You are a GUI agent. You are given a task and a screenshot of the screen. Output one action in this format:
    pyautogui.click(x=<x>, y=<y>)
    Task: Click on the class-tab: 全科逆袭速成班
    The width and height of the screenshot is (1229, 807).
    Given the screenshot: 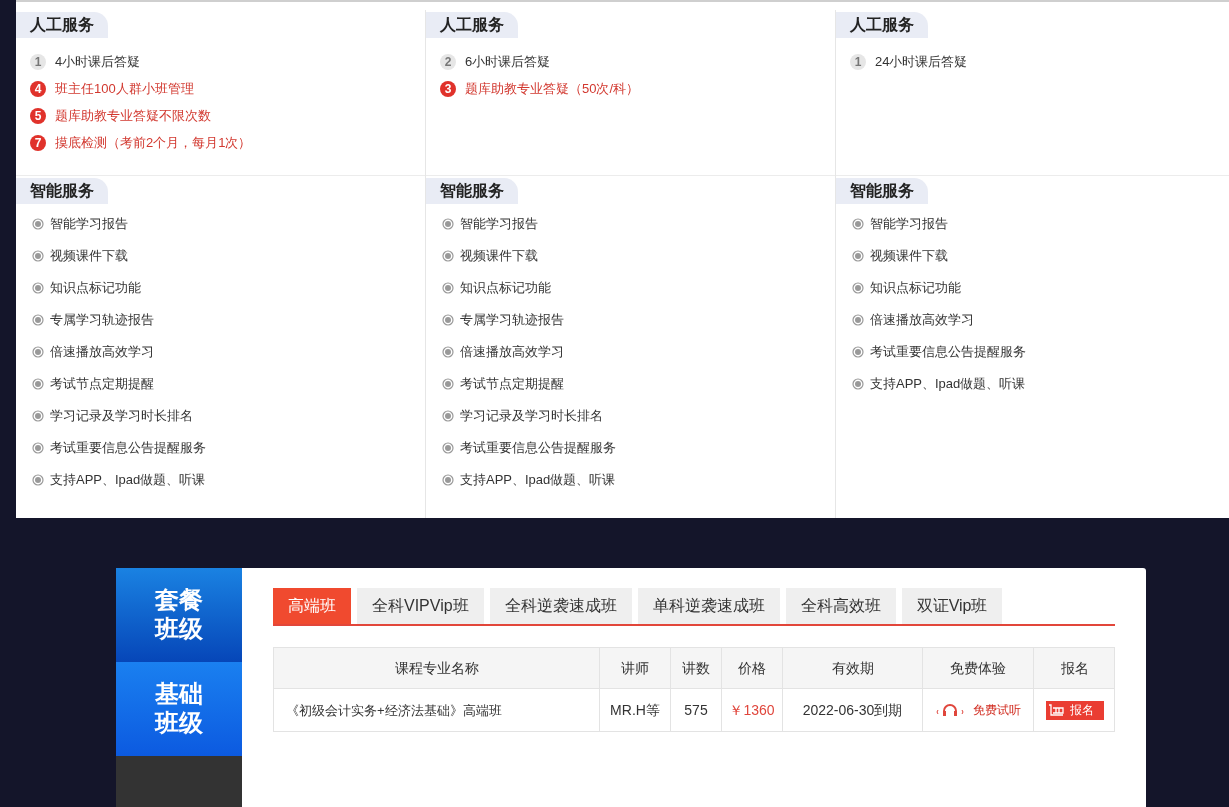 What is the action you would take?
    pyautogui.click(x=560, y=606)
    